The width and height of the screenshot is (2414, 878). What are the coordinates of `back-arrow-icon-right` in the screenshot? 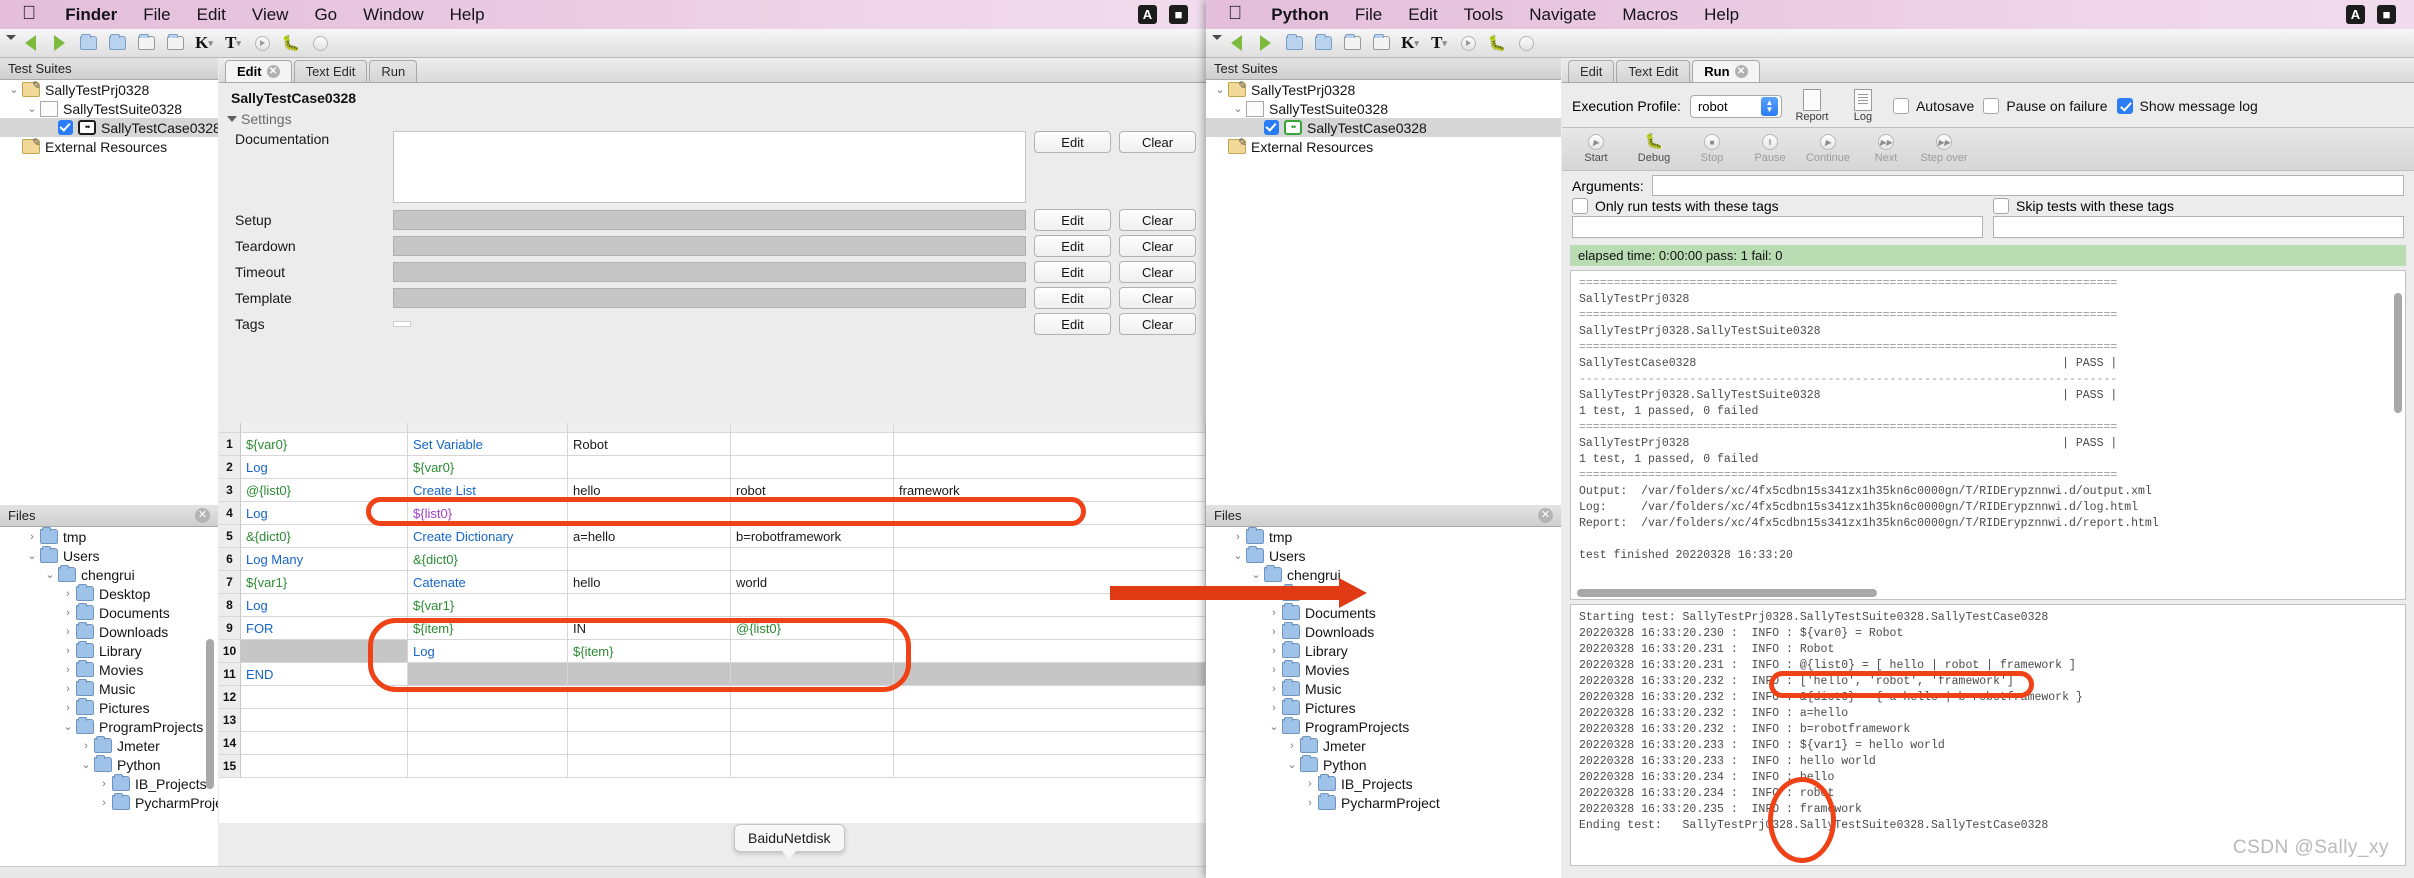 It's located at (1236, 43).